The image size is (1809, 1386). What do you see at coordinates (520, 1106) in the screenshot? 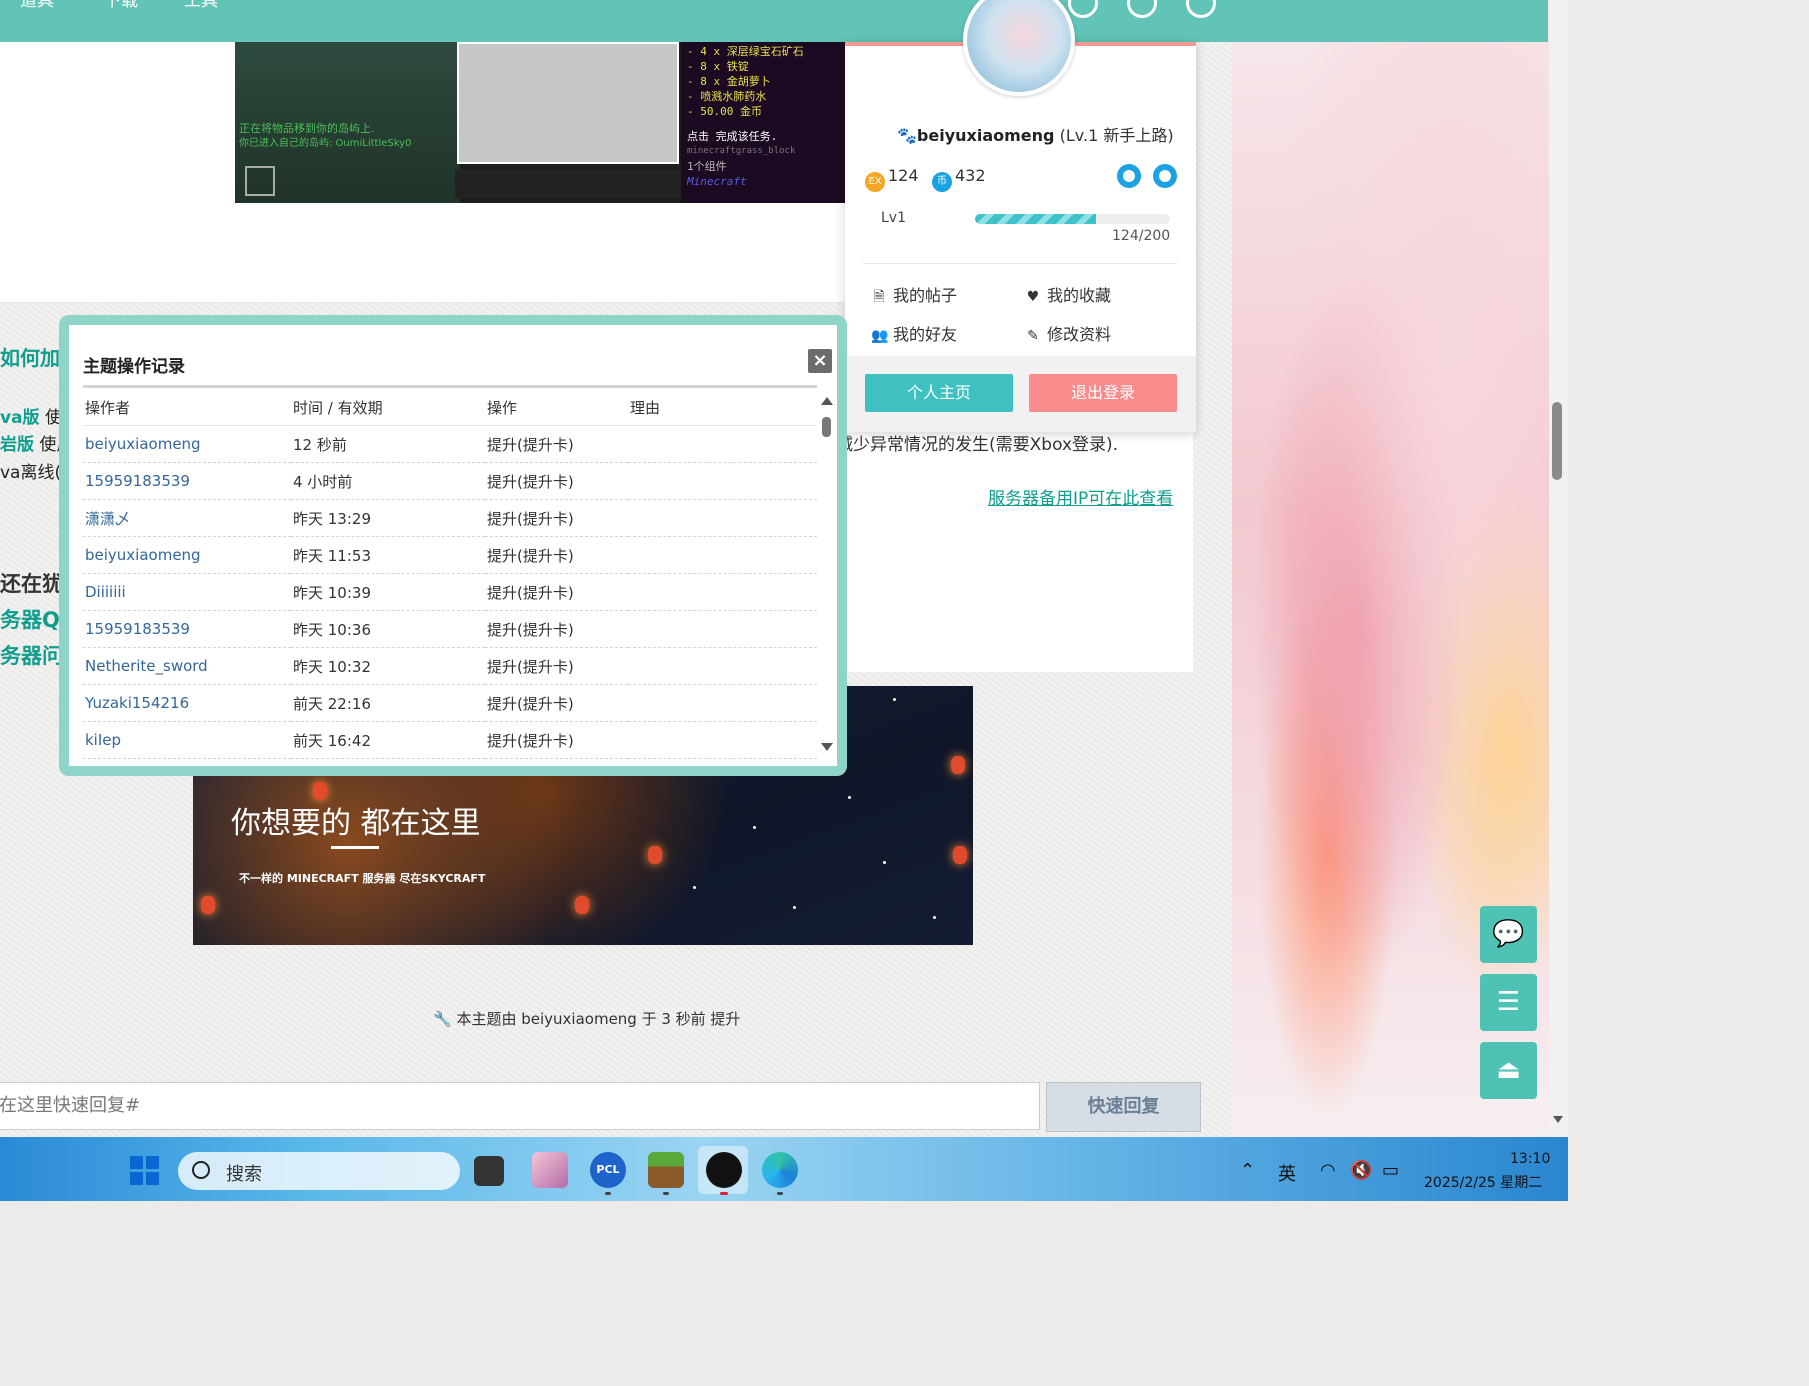
I see `quick-reply-input: 在这里快速回复#` at bounding box center [520, 1106].